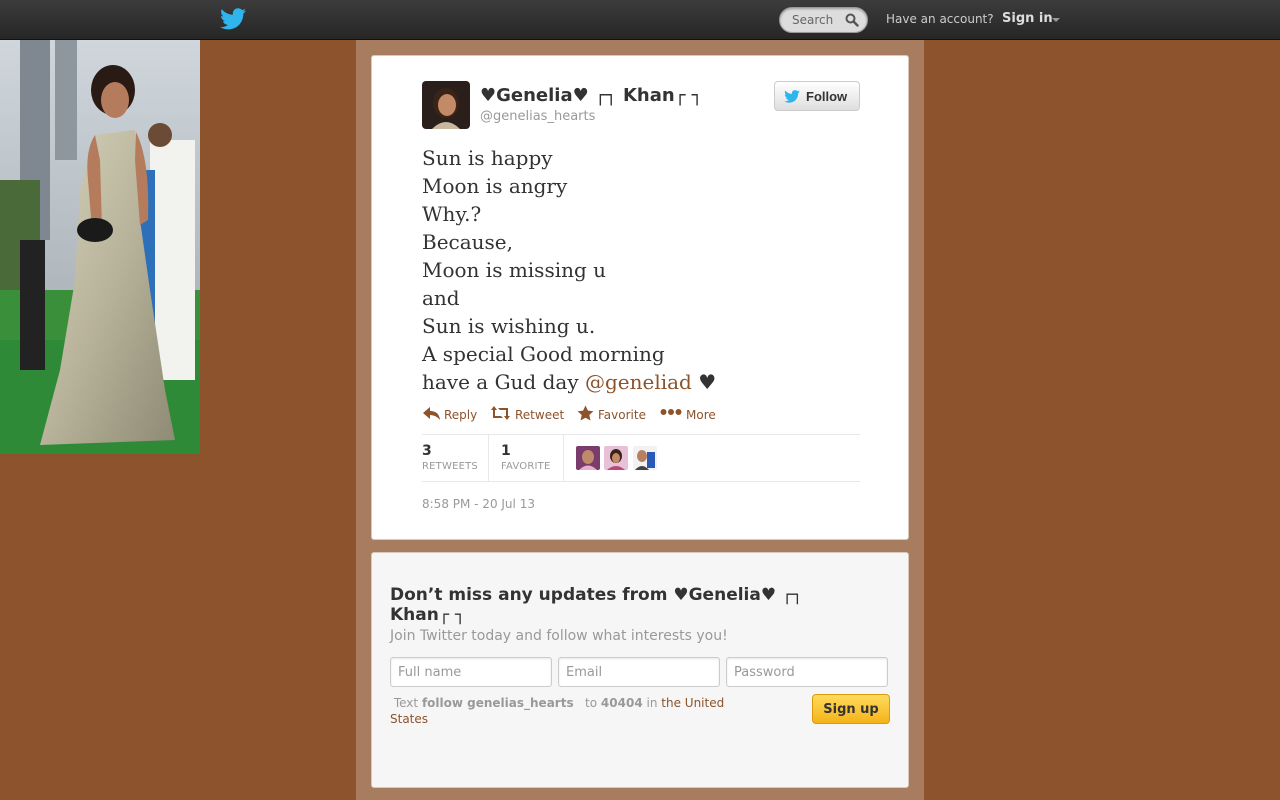  I want to click on search-box: Search, so click(823, 20).